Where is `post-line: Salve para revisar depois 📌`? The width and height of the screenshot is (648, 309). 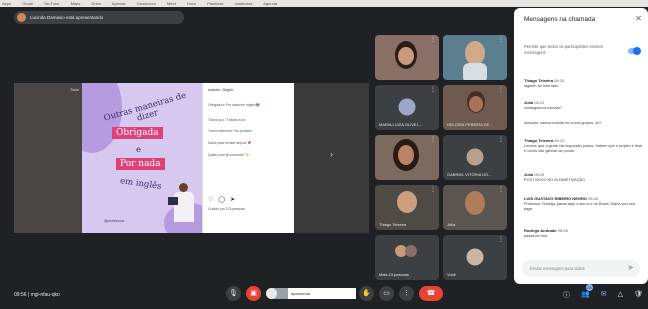 post-line: Salve para revisar depois 📌 is located at coordinates (230, 143).